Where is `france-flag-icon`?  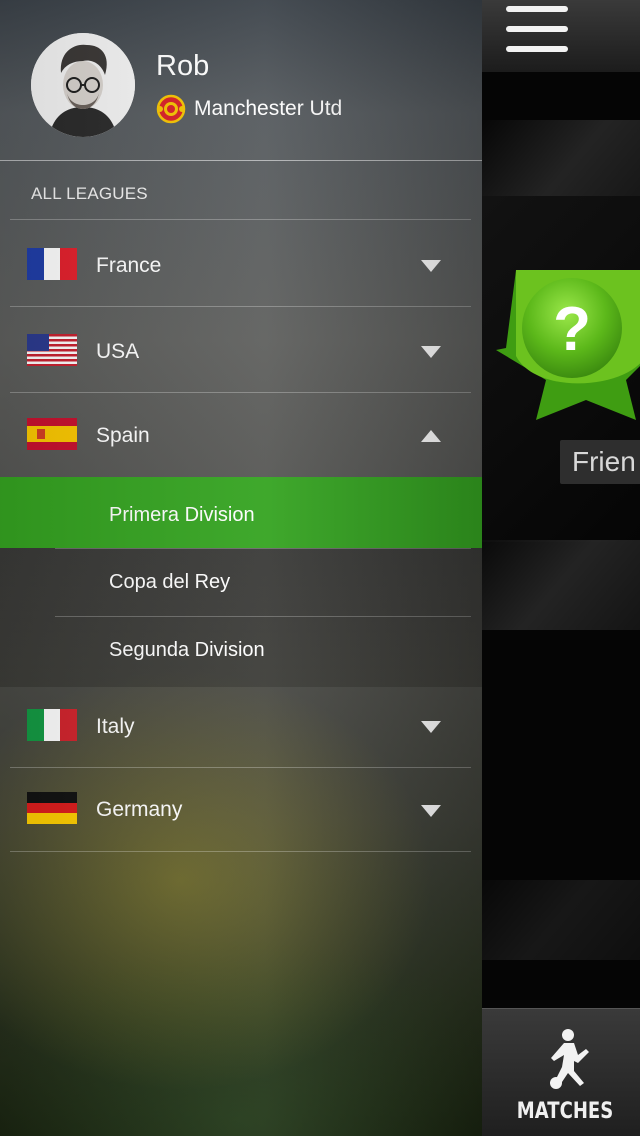 france-flag-icon is located at coordinates (52, 264).